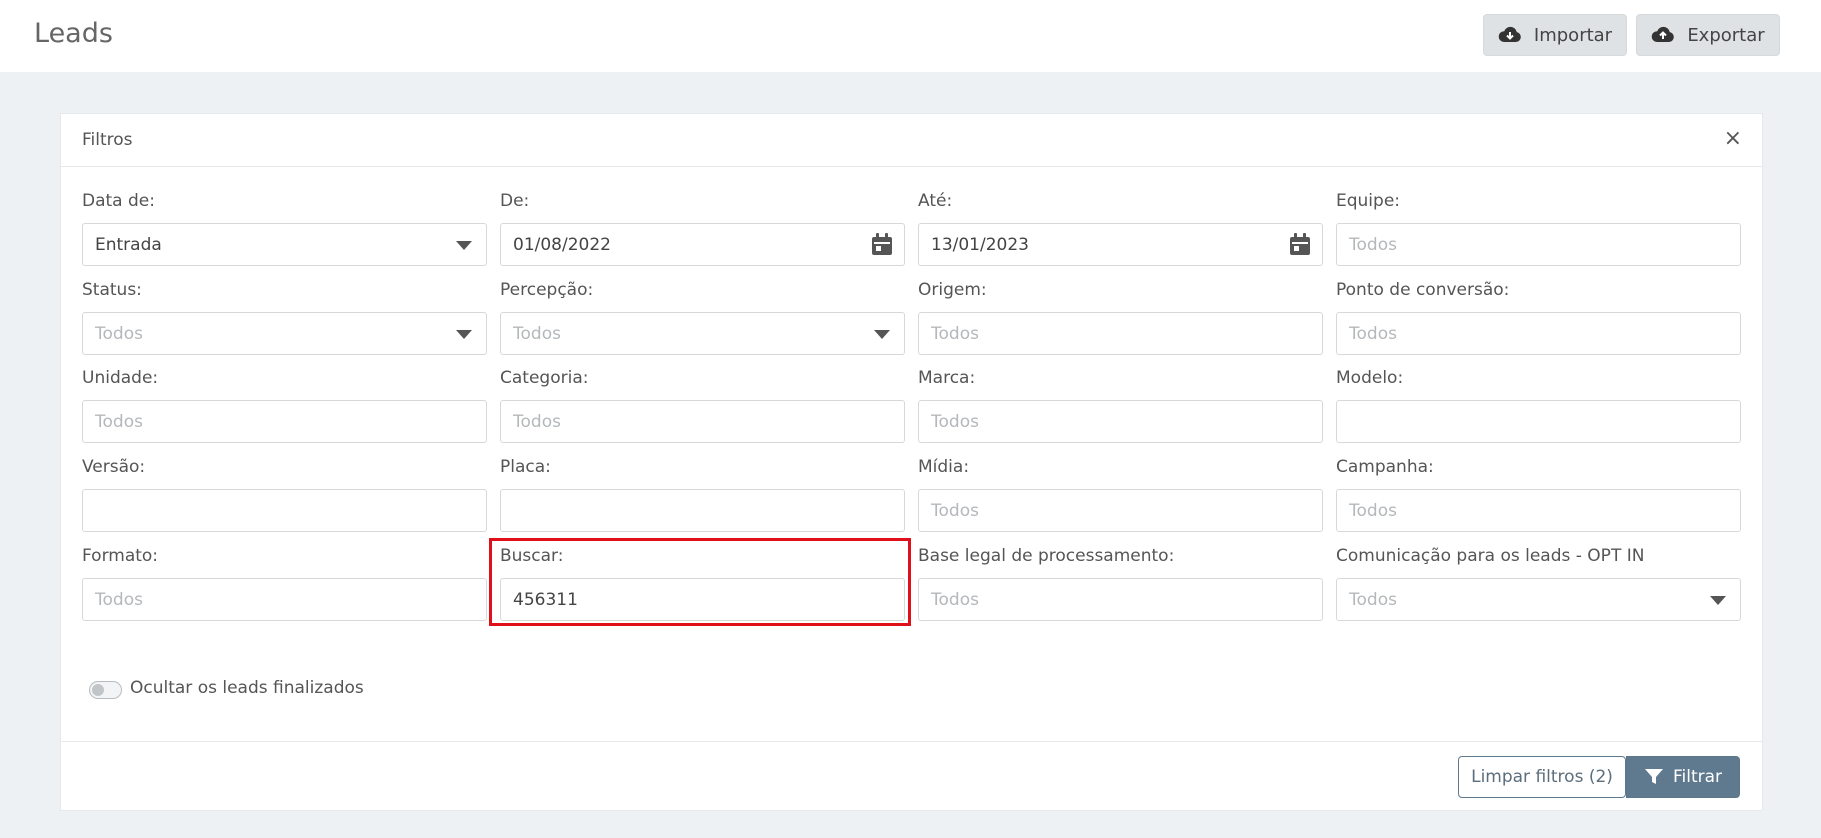 This screenshot has height=838, width=1821. Describe the element at coordinates (1538, 333) in the screenshot. I see `ponto-conversao-input: Todos` at that location.